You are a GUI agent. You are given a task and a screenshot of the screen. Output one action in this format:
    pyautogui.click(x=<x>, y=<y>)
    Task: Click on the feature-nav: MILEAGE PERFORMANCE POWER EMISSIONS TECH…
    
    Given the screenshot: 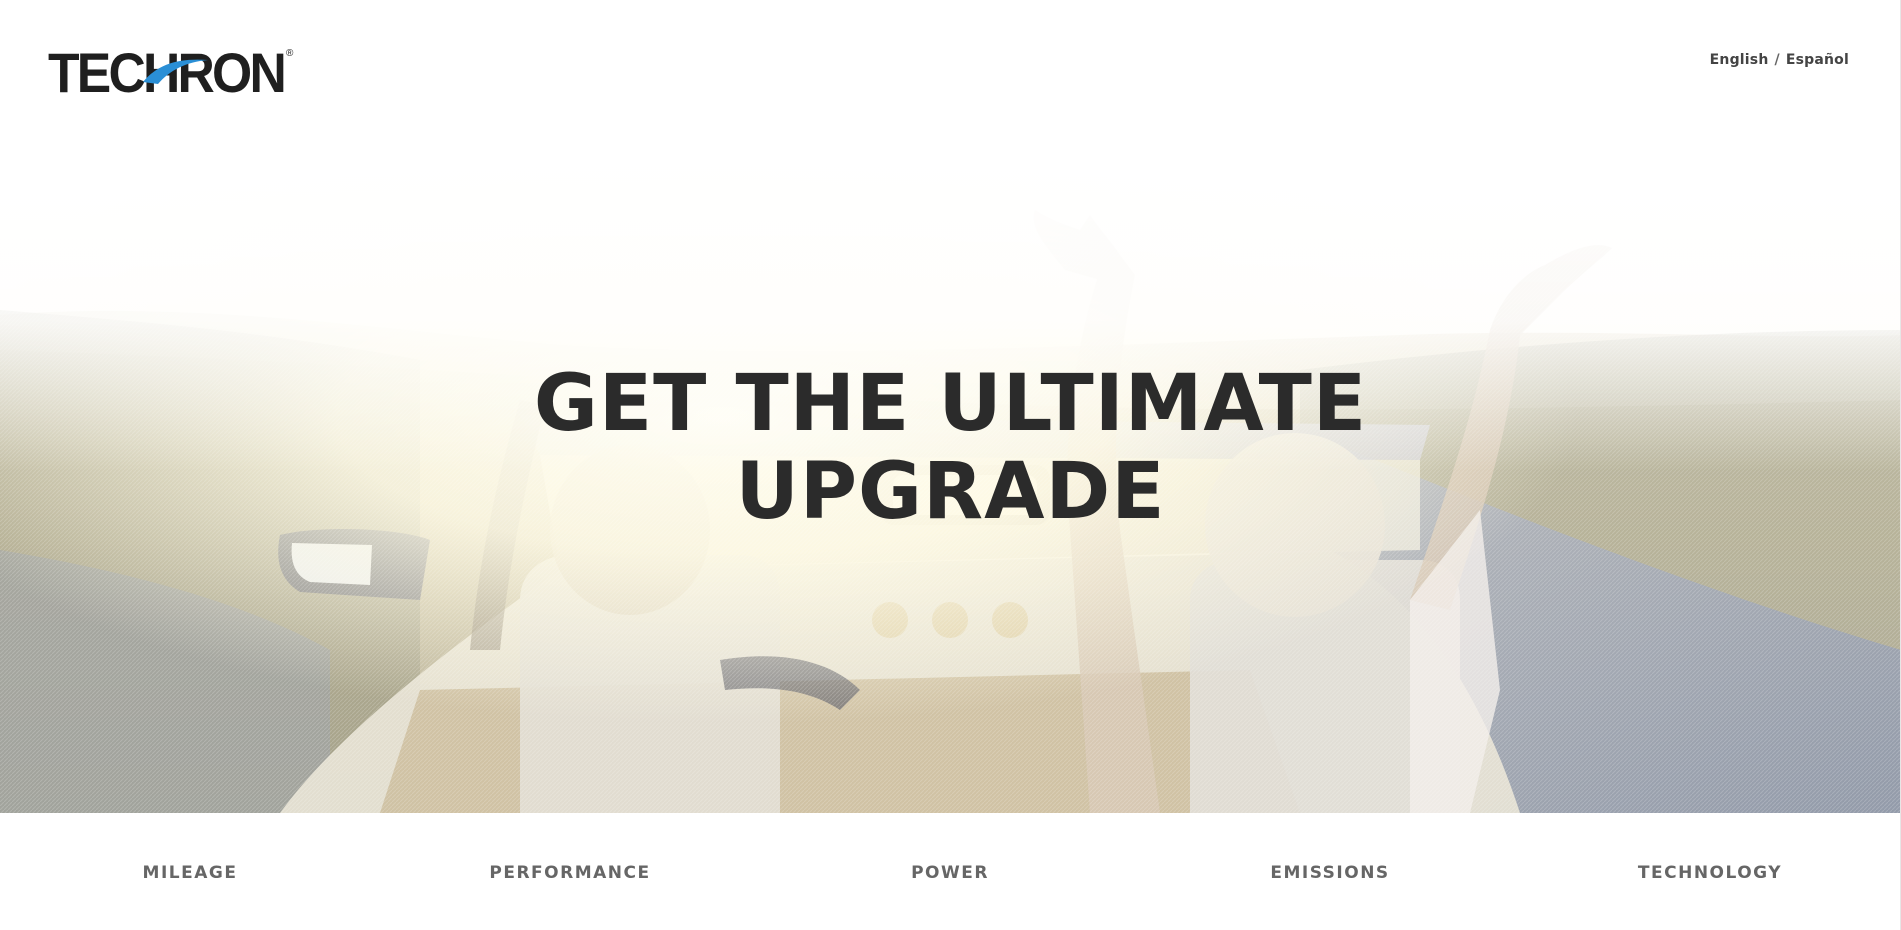 What is the action you would take?
    pyautogui.click(x=950, y=871)
    